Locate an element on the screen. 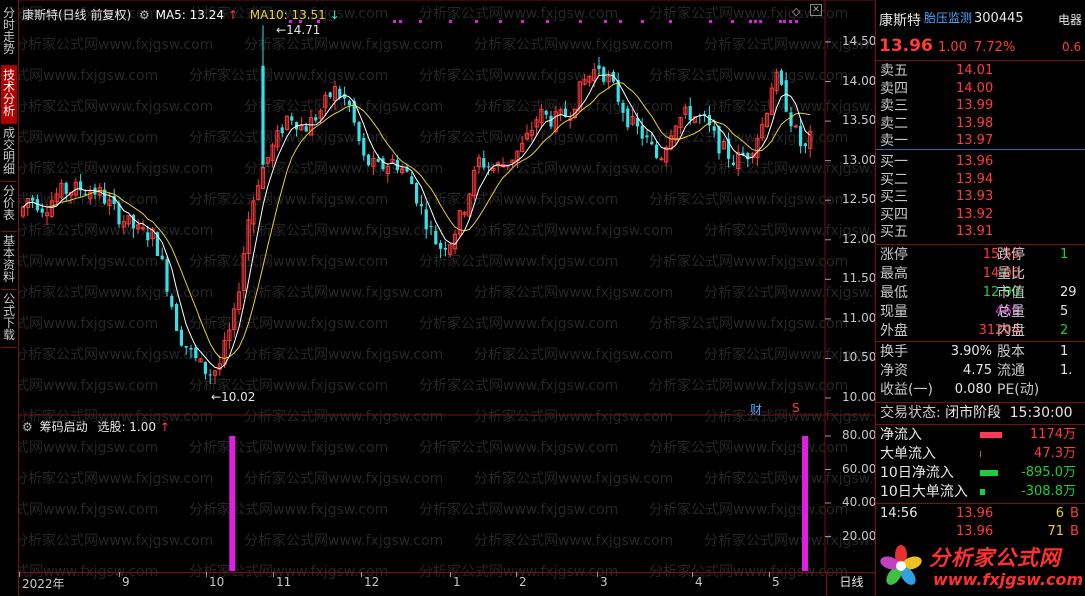  stat-label: 现量 is located at coordinates (894, 312).